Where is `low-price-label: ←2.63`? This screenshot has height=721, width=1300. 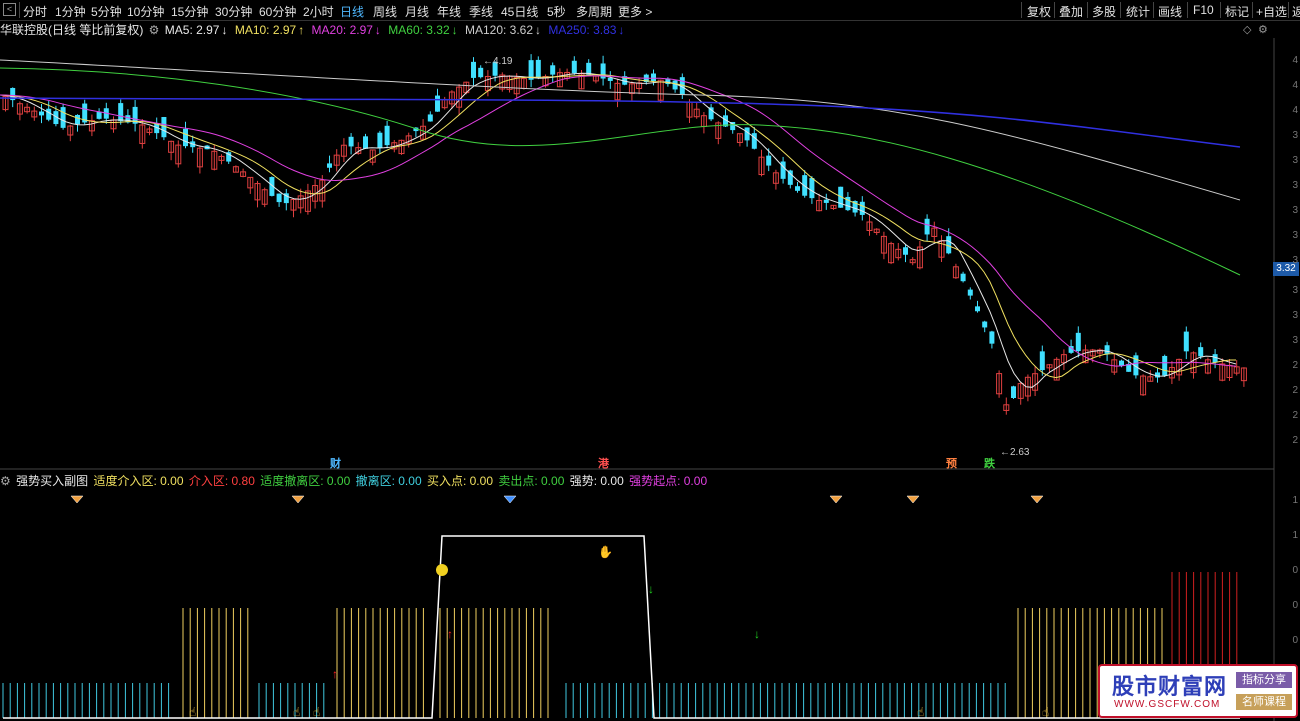
low-price-label: ←2.63 is located at coordinates (1015, 452).